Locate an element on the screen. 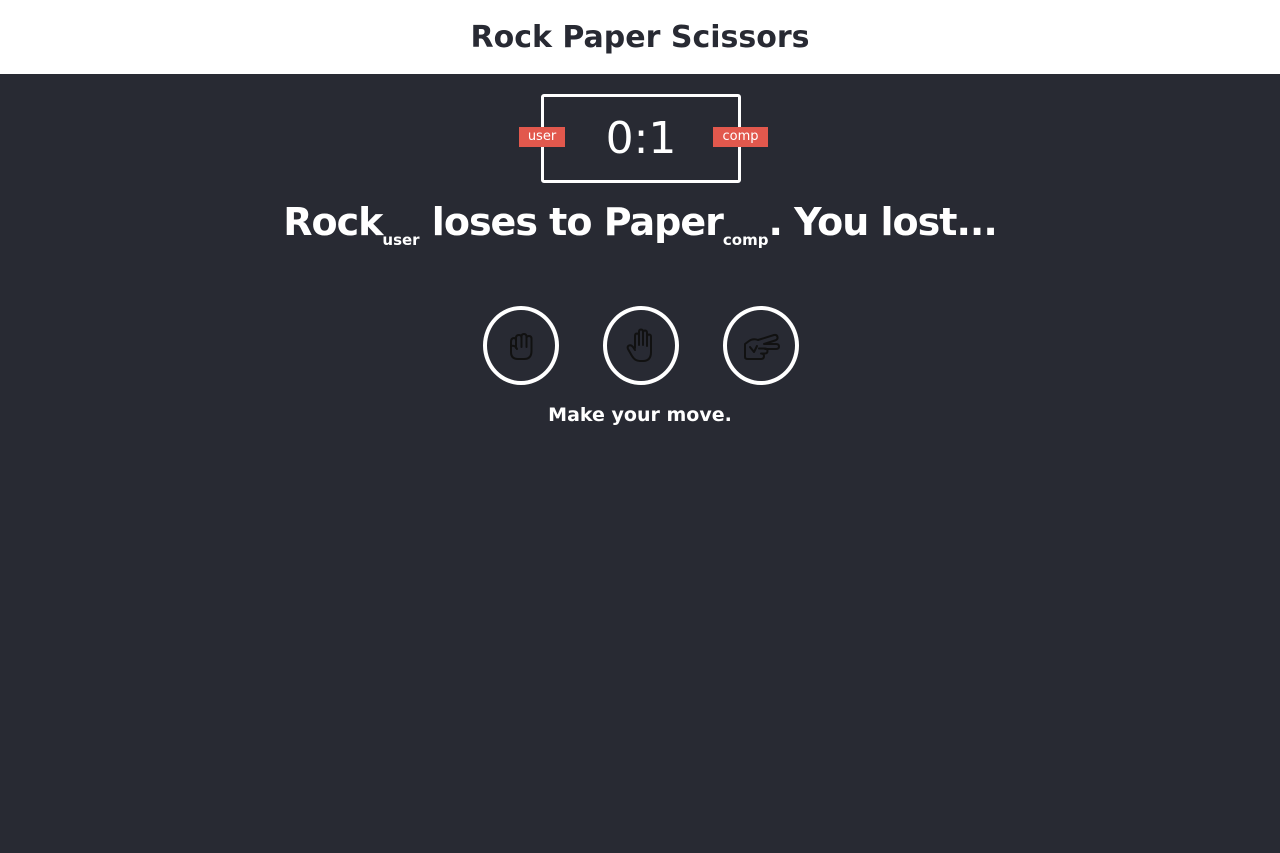 This screenshot has height=853, width=1280. result-user-tag: user is located at coordinates (401, 240).